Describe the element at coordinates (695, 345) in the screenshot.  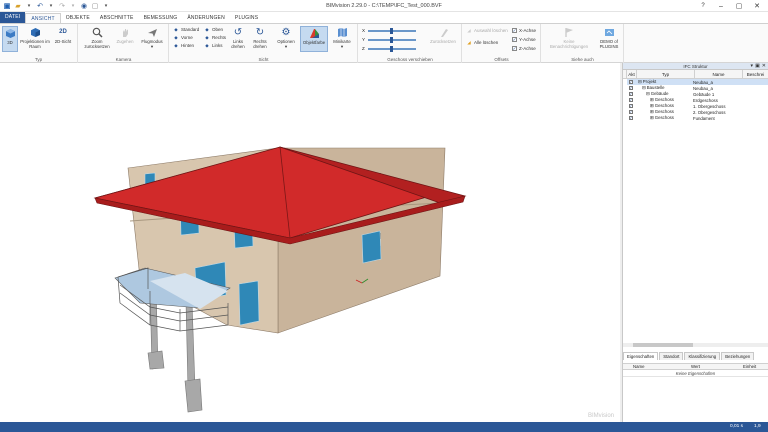
I see `ifc-hscrollbar` at that location.